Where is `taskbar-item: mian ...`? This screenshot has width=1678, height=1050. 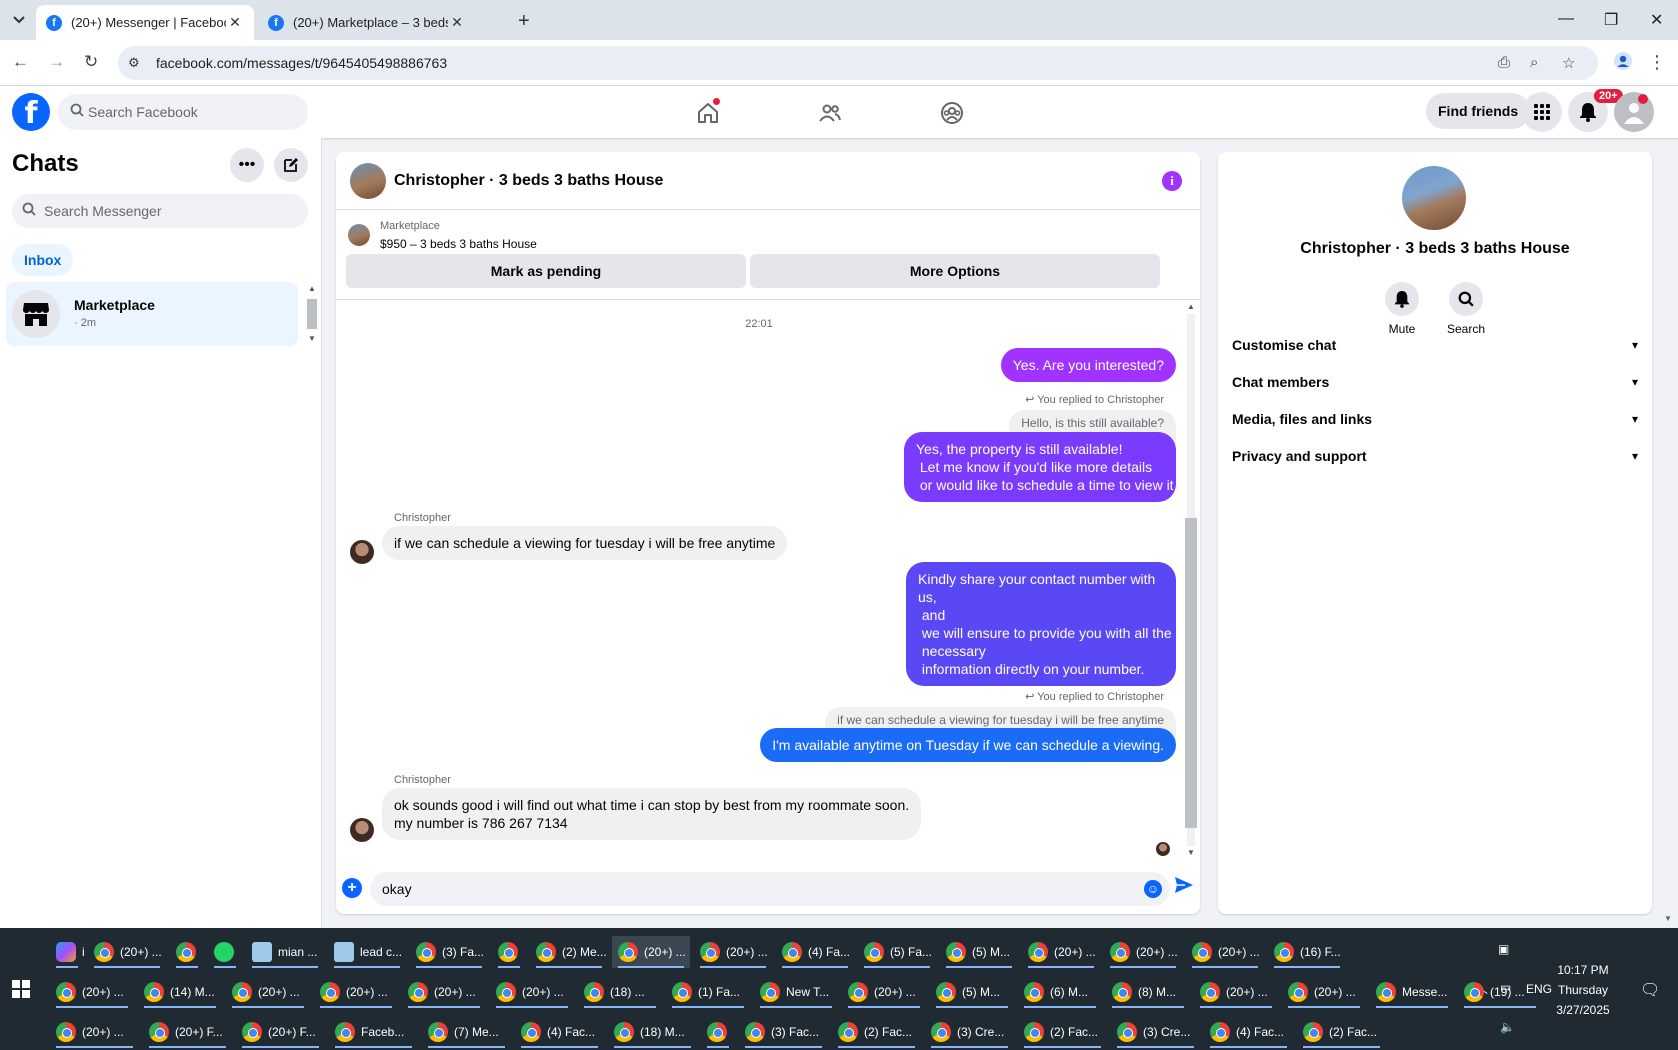
taskbar-item: mian ... is located at coordinates (285, 952).